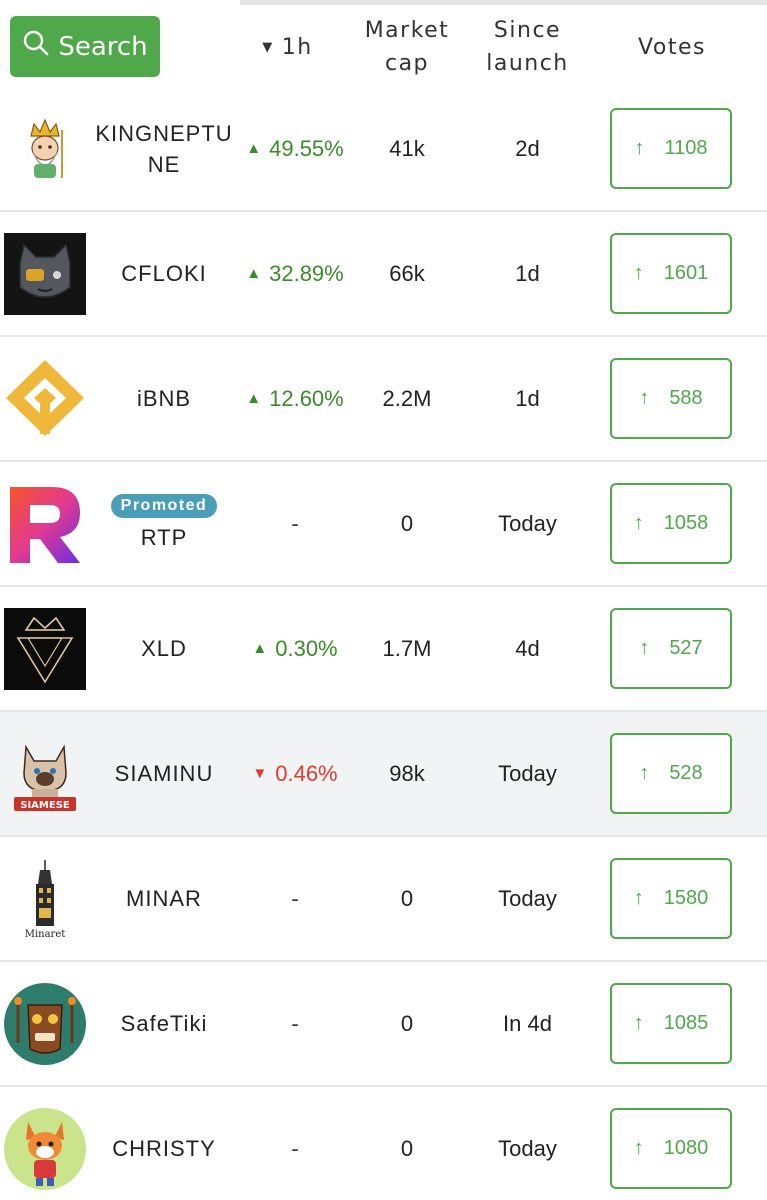 This screenshot has width=767, height=1200. Describe the element at coordinates (164, 506) in the screenshot. I see `promoted-badge: Promoted` at that location.